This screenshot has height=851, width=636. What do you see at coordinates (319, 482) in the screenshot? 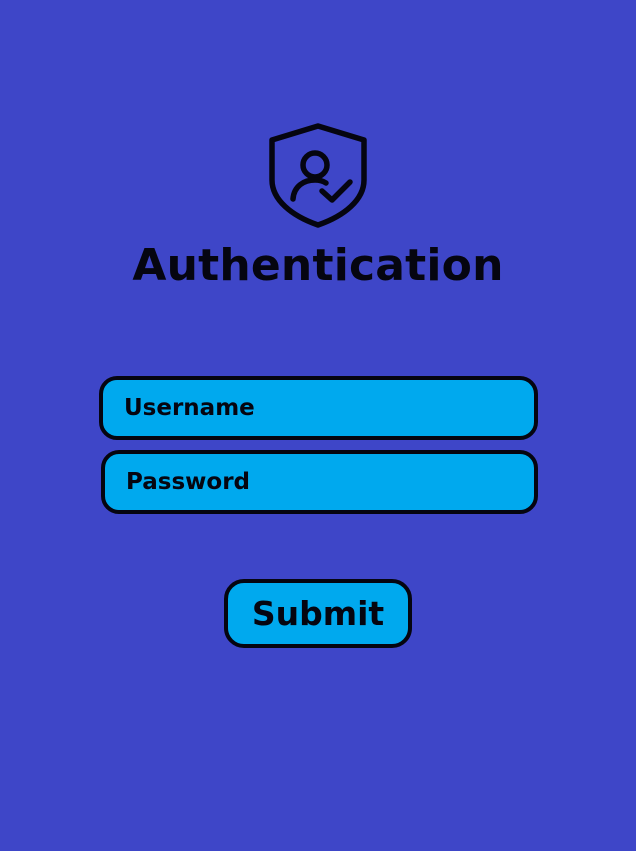
I see `password-field` at bounding box center [319, 482].